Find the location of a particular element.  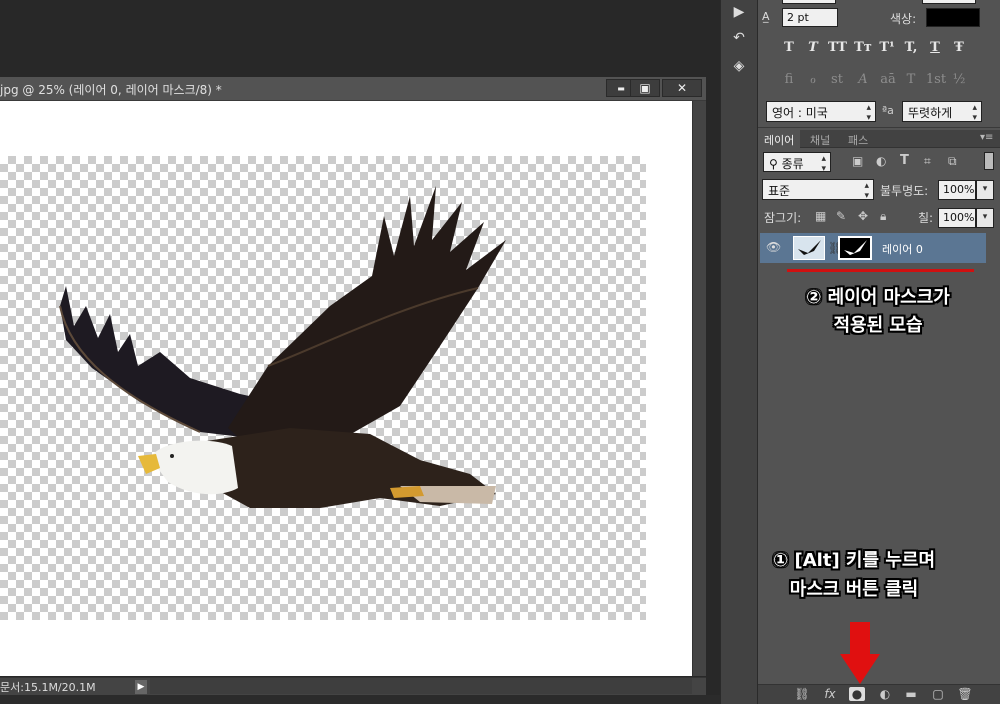

eagle-thumbnail-icon is located at coordinates (809, 247).